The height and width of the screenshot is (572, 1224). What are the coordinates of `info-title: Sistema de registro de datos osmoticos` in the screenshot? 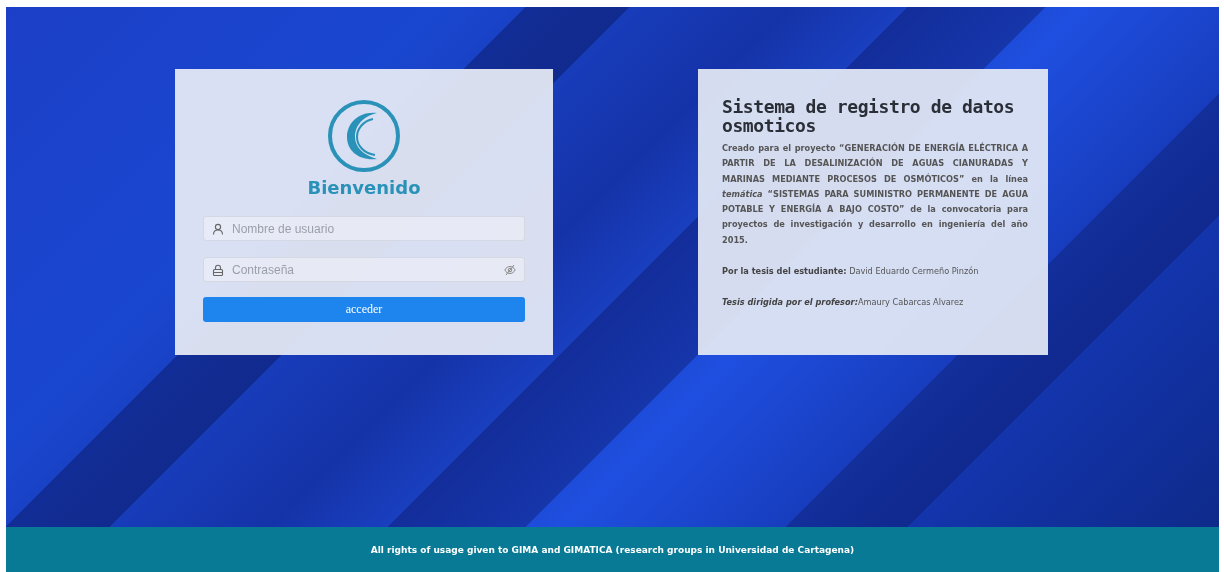 It's located at (869, 116).